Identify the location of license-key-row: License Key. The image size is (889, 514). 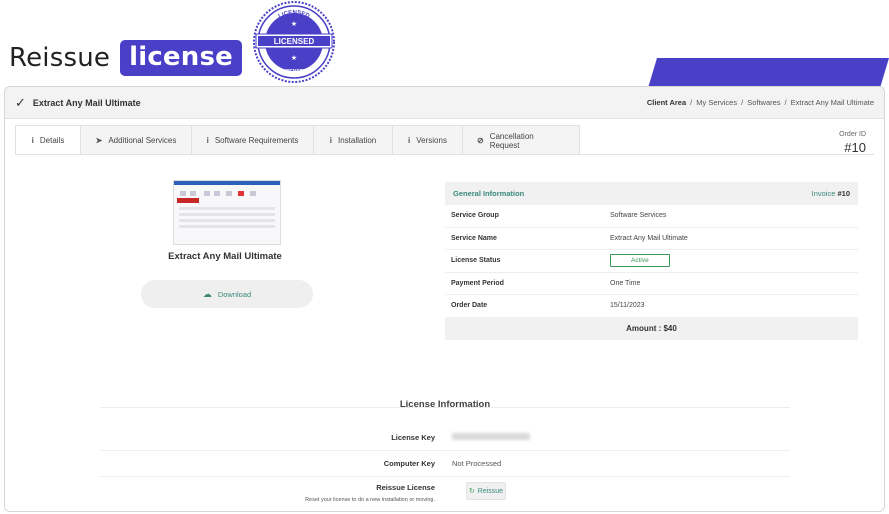
(445, 438).